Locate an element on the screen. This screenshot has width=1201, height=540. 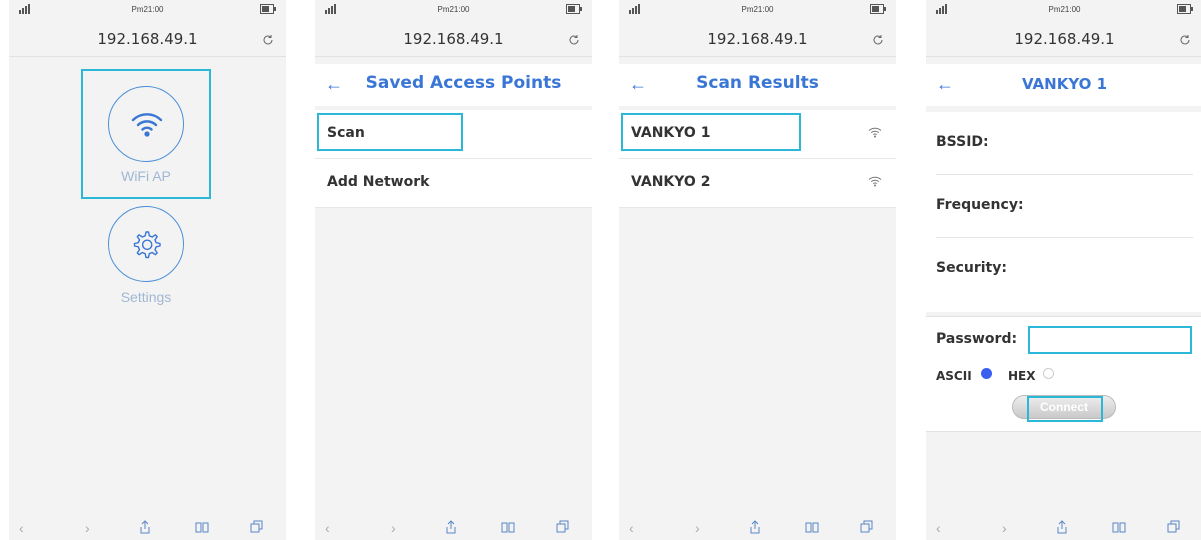
gear-icon is located at coordinates (146, 246).